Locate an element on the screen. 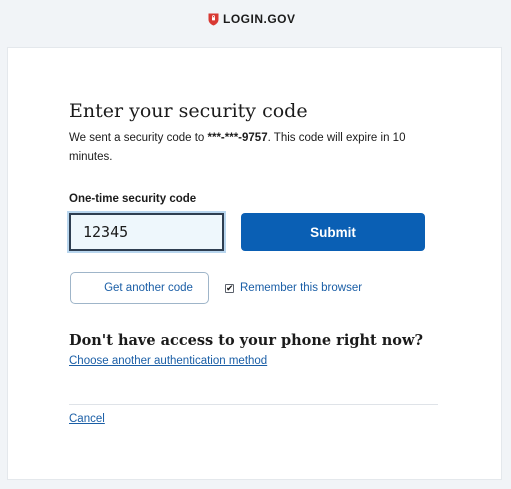 The height and width of the screenshot is (489, 511). divider is located at coordinates (253, 404).